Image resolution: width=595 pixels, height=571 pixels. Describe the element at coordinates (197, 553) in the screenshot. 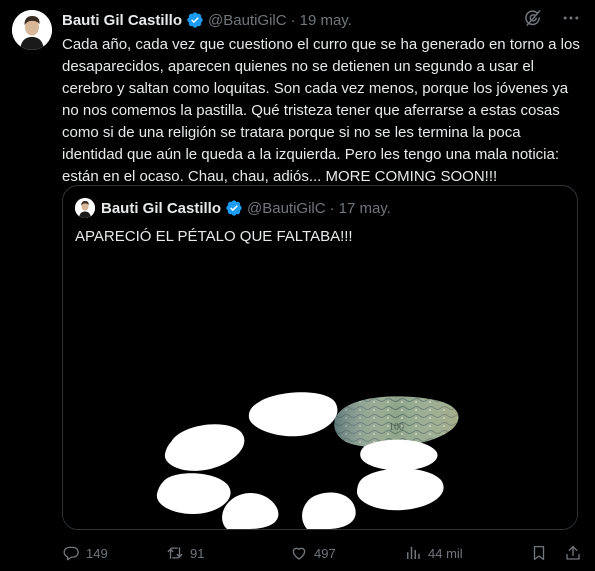

I see `retweet-count: 91` at that location.